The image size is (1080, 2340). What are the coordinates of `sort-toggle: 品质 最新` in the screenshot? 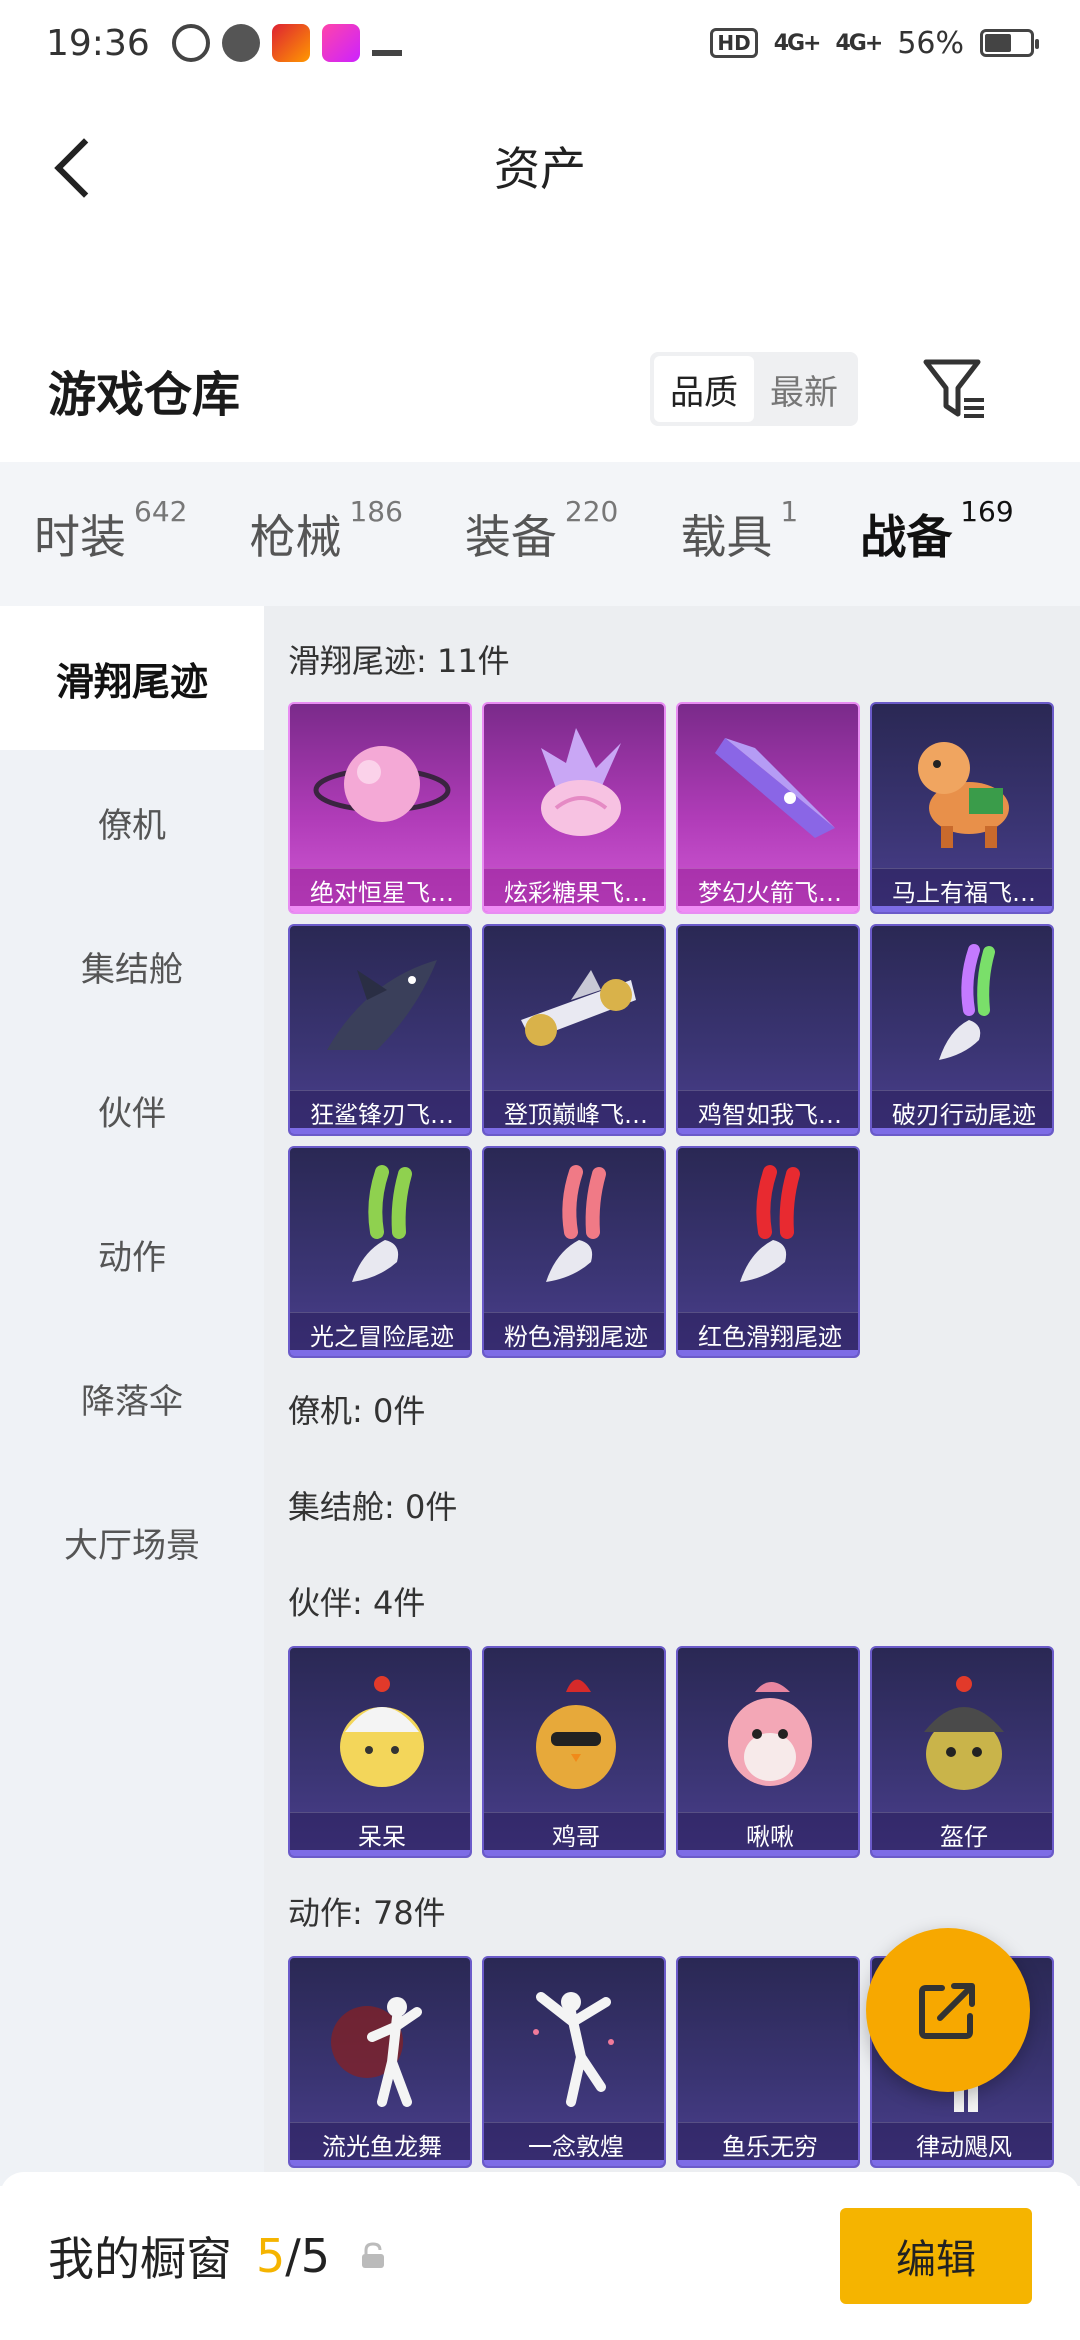 It's located at (754, 389).